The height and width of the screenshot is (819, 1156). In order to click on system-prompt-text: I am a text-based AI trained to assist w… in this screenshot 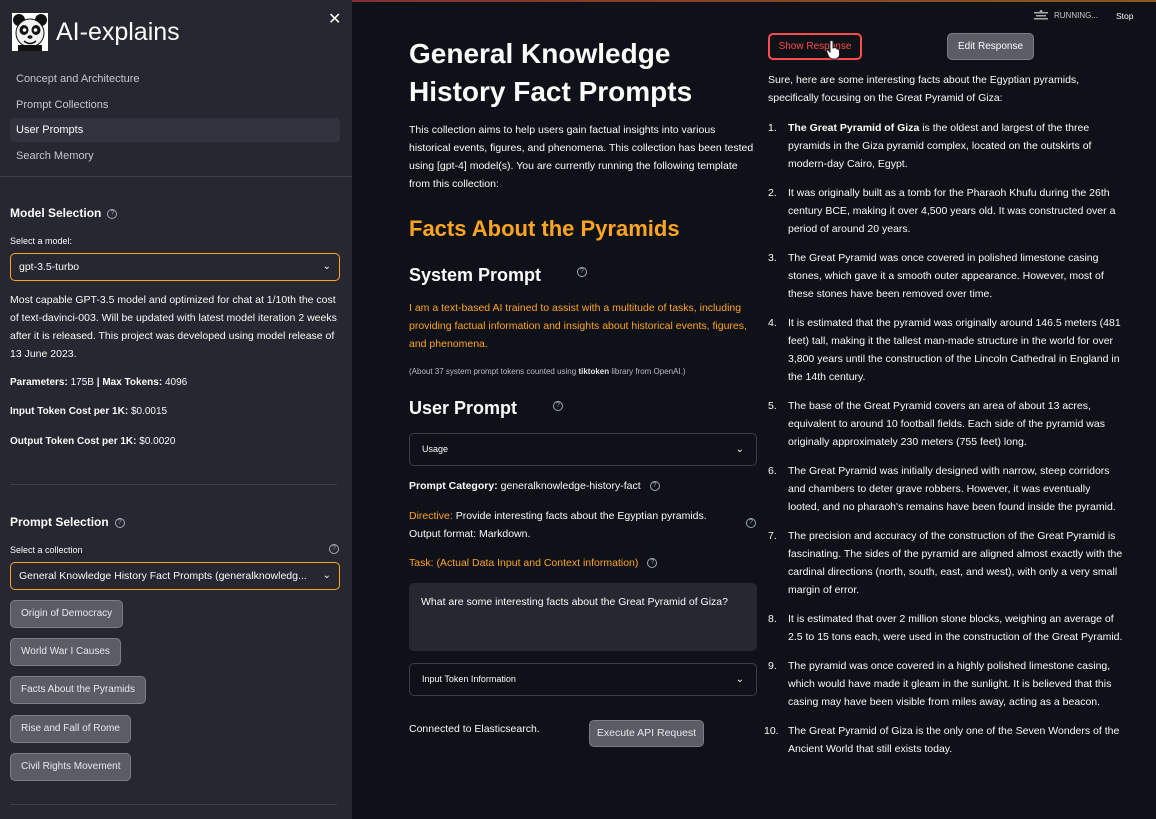, I will do `click(578, 326)`.